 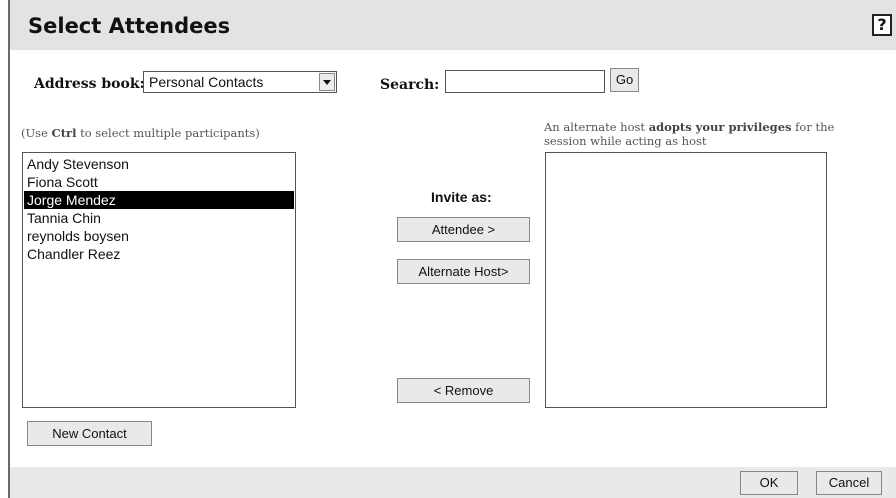 What do you see at coordinates (463, 229) in the screenshot?
I see `invite-attendee-button: Attendee >` at bounding box center [463, 229].